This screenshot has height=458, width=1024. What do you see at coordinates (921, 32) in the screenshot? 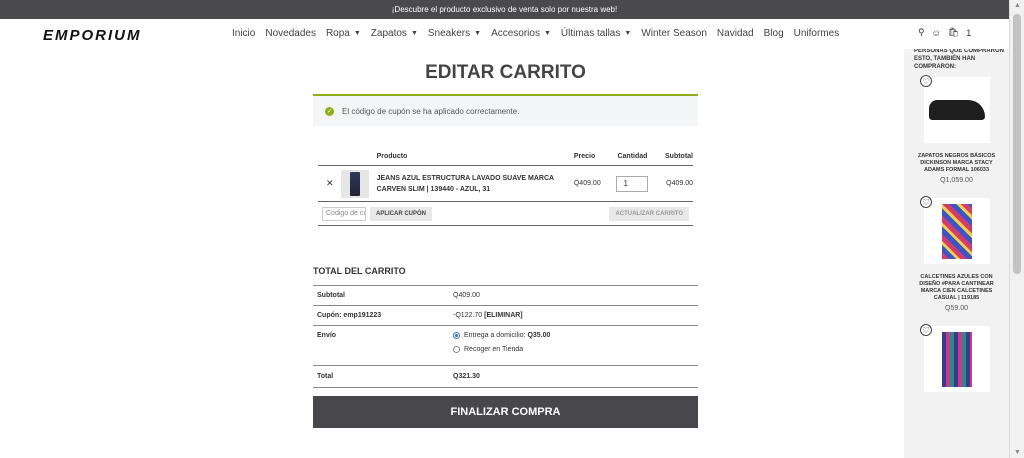
I see `search-icon: ⚲` at bounding box center [921, 32].